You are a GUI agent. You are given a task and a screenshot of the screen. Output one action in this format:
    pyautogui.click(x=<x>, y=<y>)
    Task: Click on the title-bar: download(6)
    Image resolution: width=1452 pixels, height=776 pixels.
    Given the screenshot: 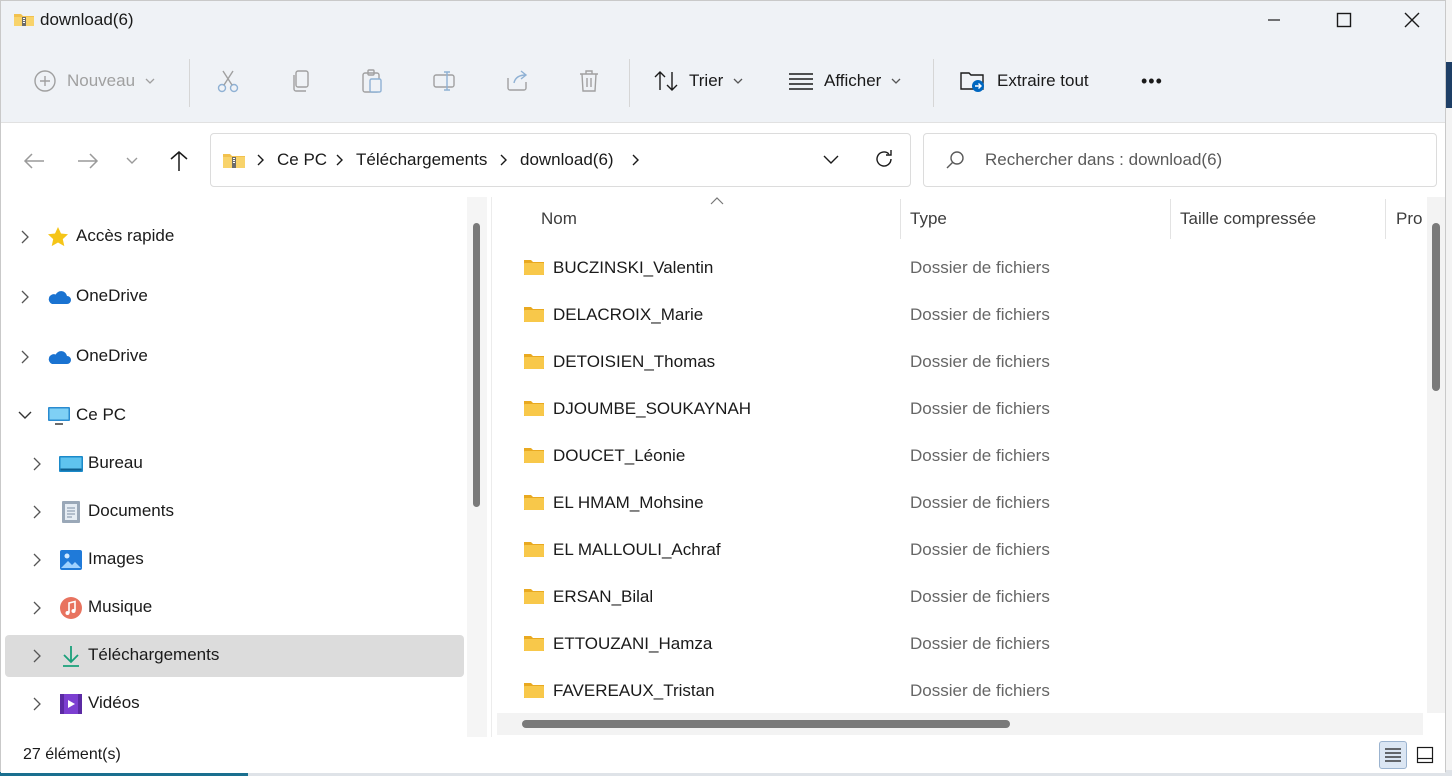 What is the action you would take?
    pyautogui.click(x=723, y=20)
    